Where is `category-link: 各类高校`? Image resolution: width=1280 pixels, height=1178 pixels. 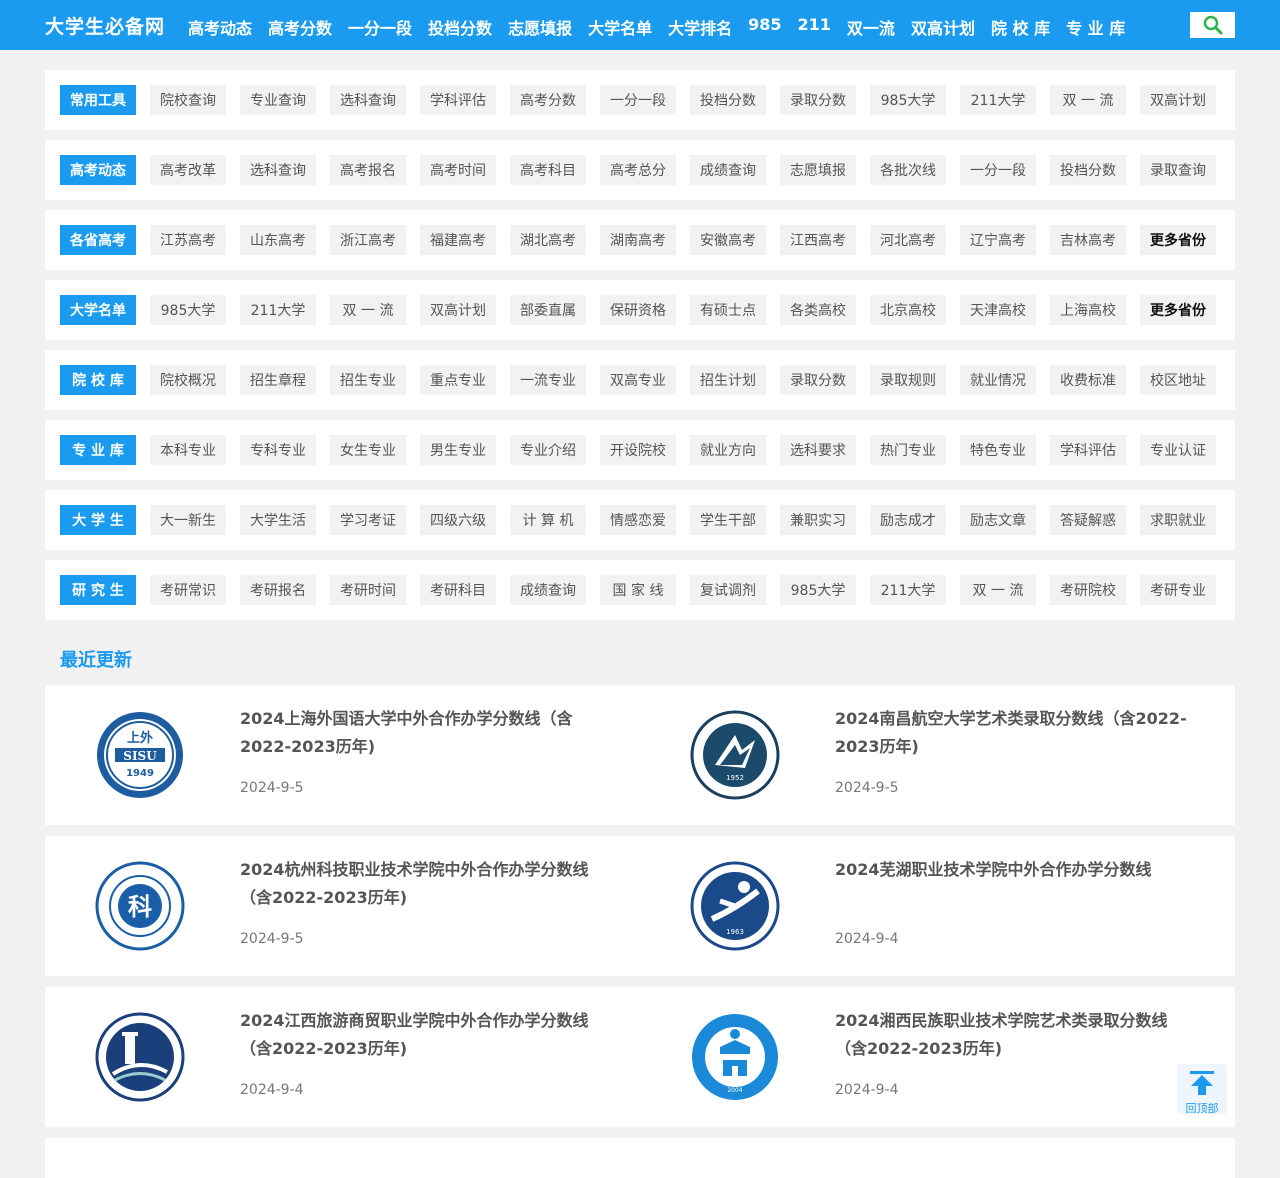 category-link: 各类高校 is located at coordinates (818, 310).